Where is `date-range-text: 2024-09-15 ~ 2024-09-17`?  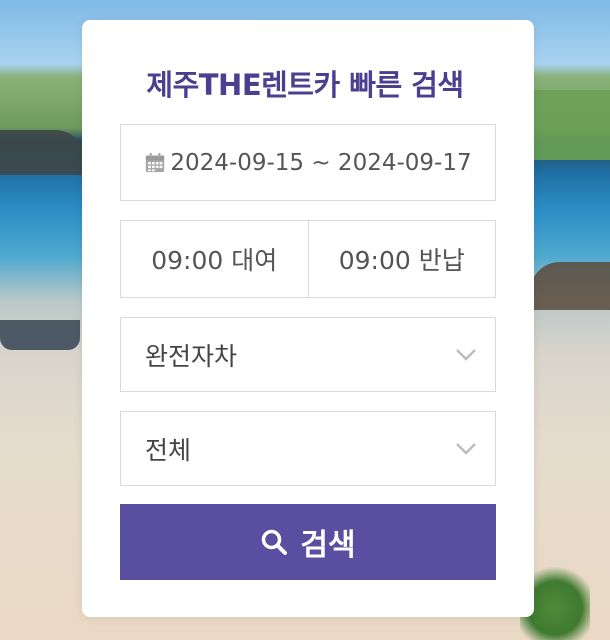 date-range-text: 2024-09-15 ~ 2024-09-17 is located at coordinates (321, 162).